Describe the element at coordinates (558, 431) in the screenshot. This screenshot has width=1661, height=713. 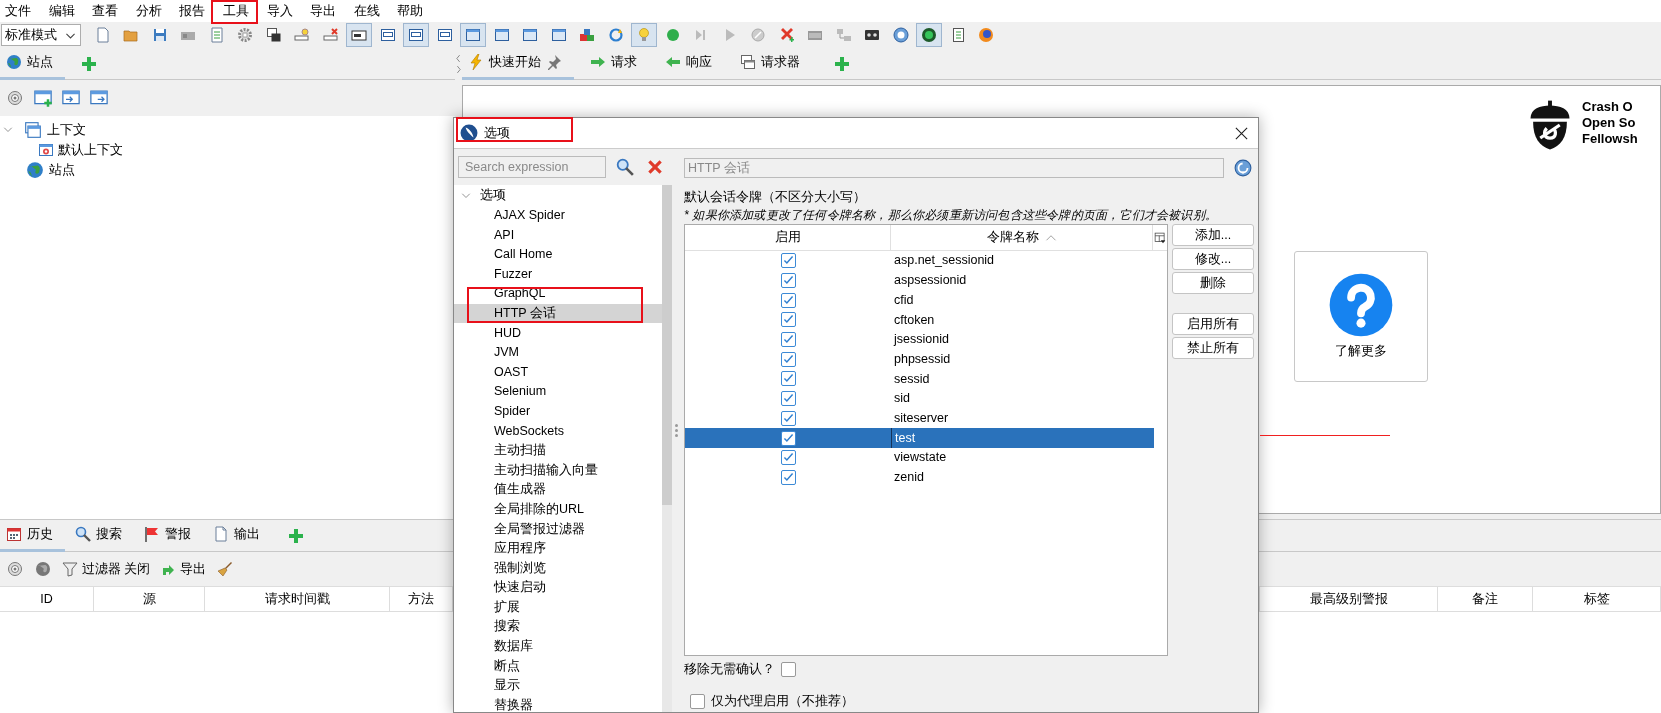
I see `tree-item: WebSockets` at that location.